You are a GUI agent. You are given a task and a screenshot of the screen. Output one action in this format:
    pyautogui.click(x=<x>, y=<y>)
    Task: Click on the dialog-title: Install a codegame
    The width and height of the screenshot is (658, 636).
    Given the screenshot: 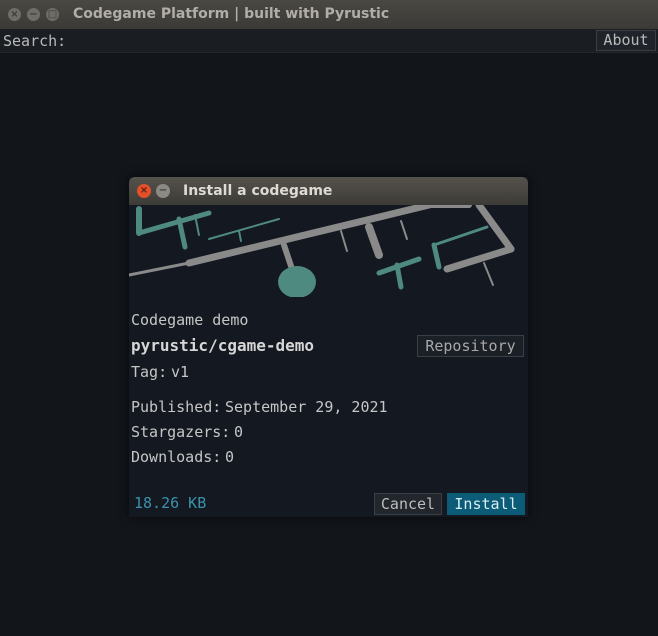 What is the action you would take?
    pyautogui.click(x=258, y=191)
    